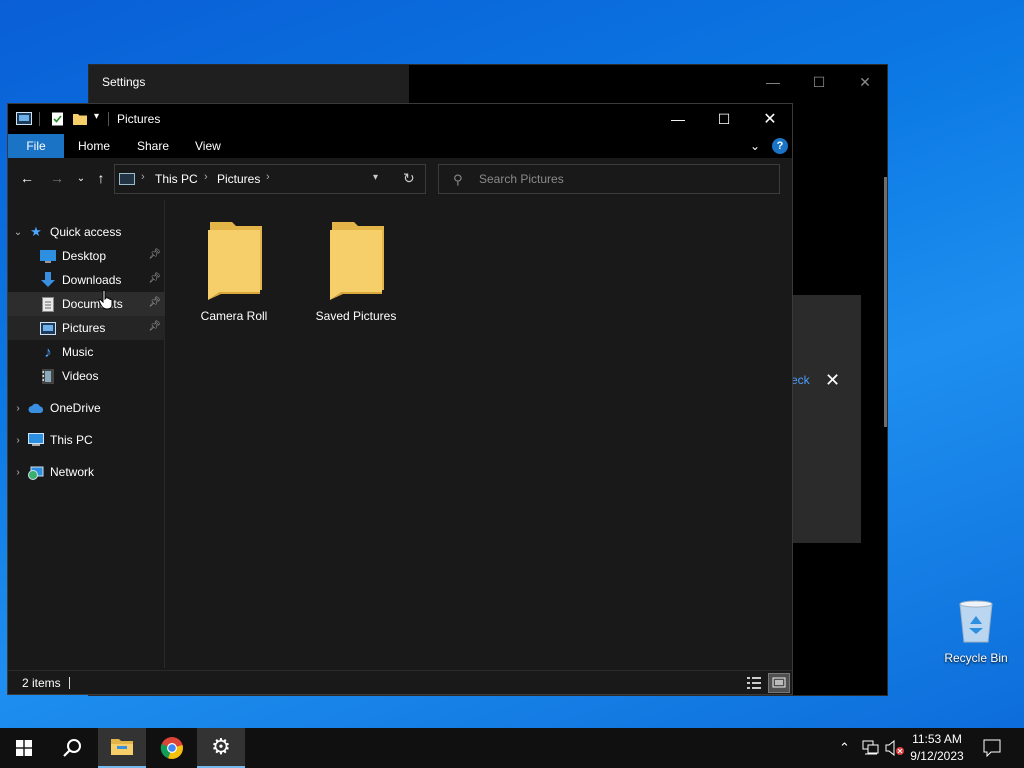 The image size is (1024, 768). What do you see at coordinates (779, 683) in the screenshot?
I see `large-icons-view-icon` at bounding box center [779, 683].